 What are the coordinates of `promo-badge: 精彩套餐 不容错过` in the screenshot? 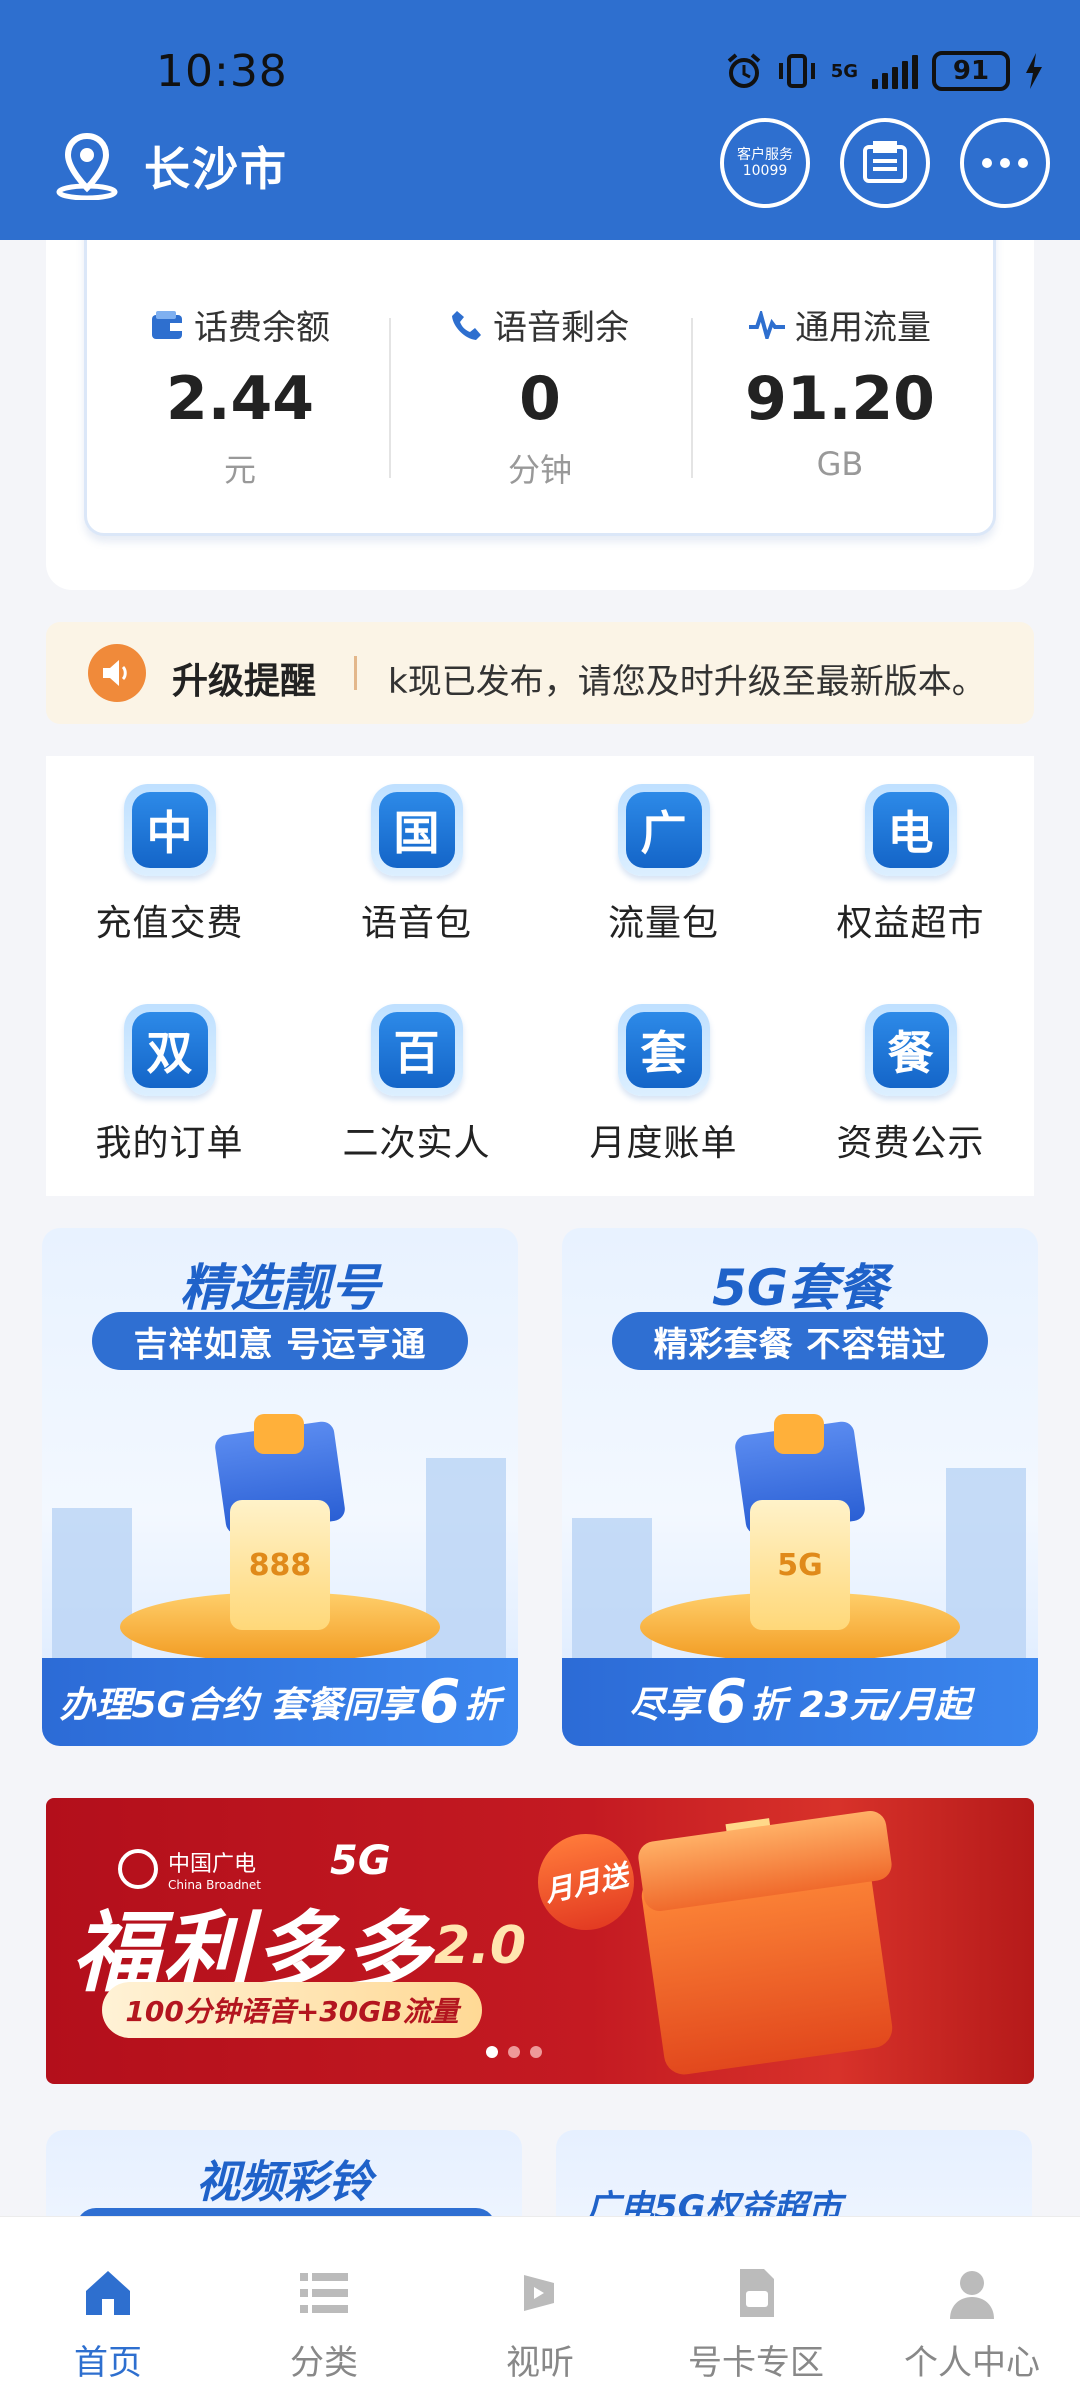 It's located at (800, 1341).